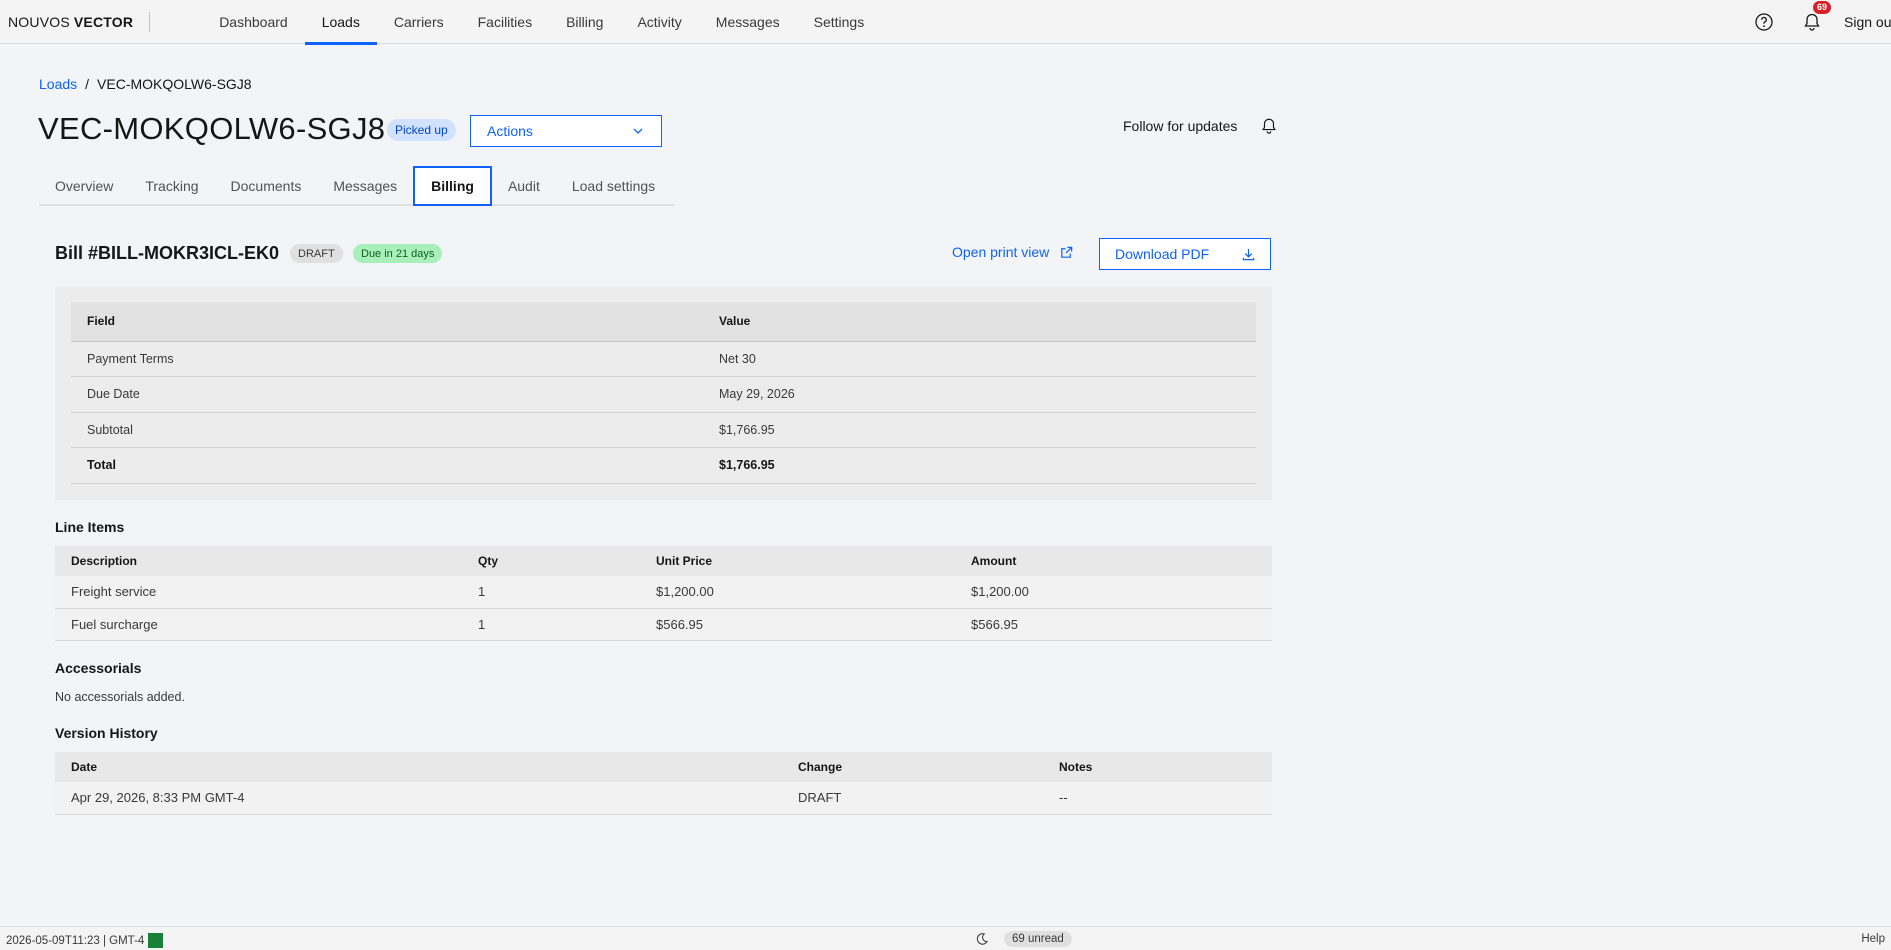 The height and width of the screenshot is (950, 1891). I want to click on value-column-header: Value, so click(979, 322).